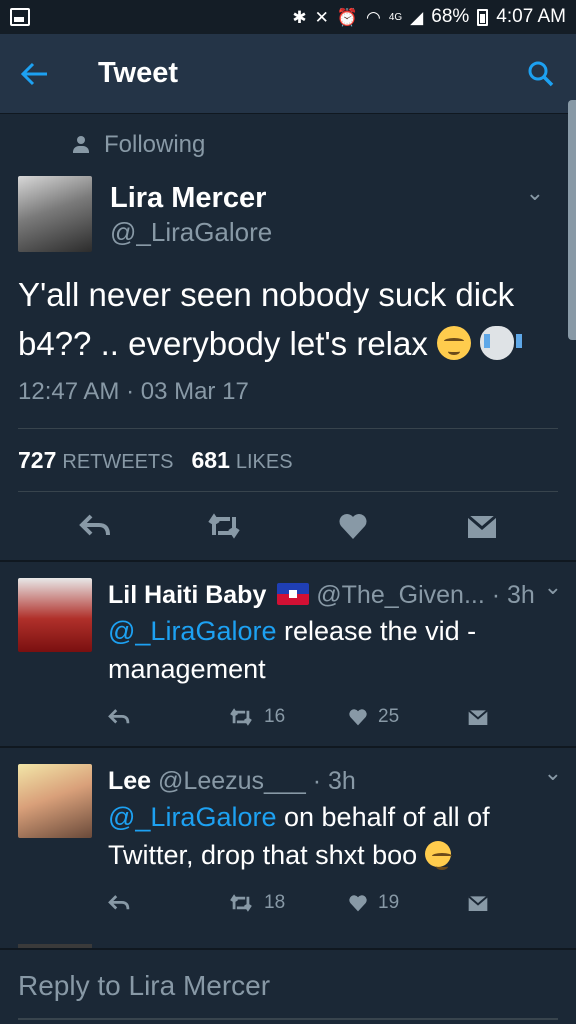  Describe the element at coordinates (187, 595) in the screenshot. I see `reply-author-name: Lil Haiti Baby` at that location.